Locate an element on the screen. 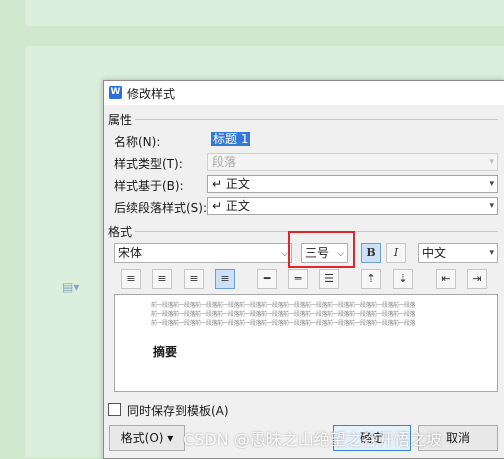 This screenshot has width=504, height=459. style-type-value: 段落 is located at coordinates (224, 162).